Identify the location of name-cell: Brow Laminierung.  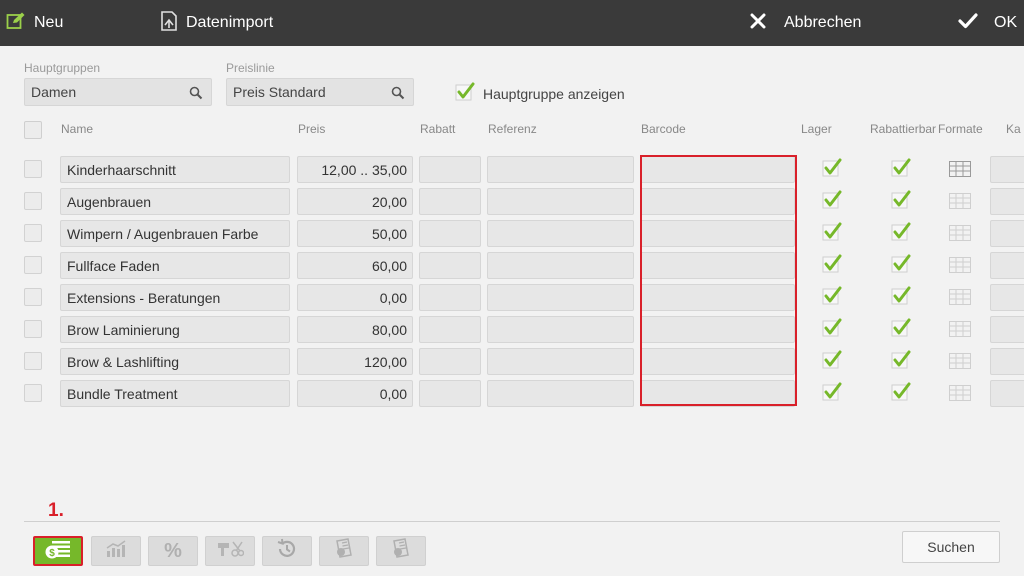
(175, 329).